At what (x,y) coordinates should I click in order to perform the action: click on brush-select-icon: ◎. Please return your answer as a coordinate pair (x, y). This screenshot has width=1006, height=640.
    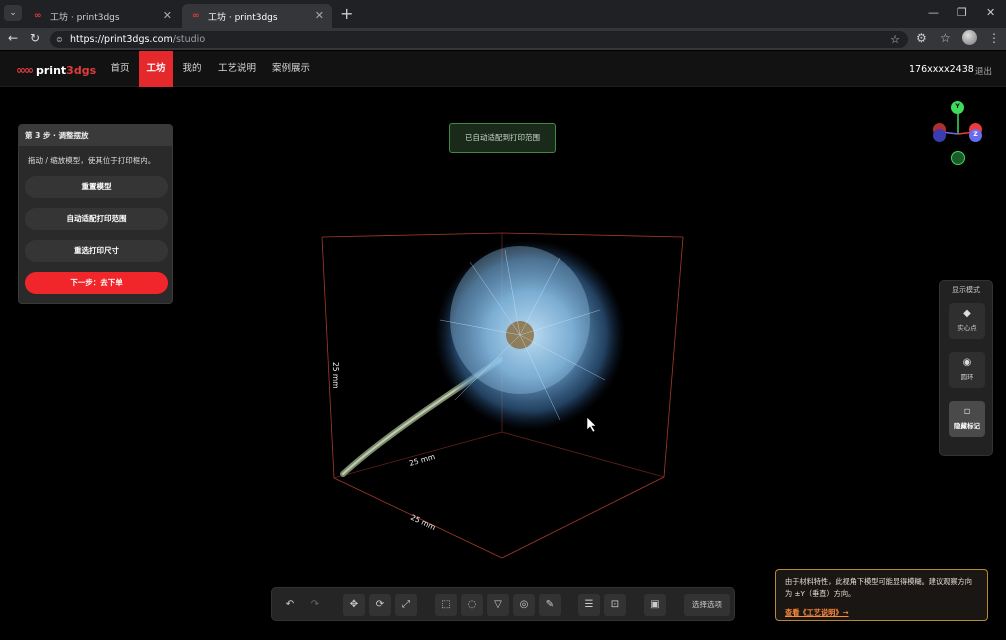
    Looking at the image, I should click on (524, 605).